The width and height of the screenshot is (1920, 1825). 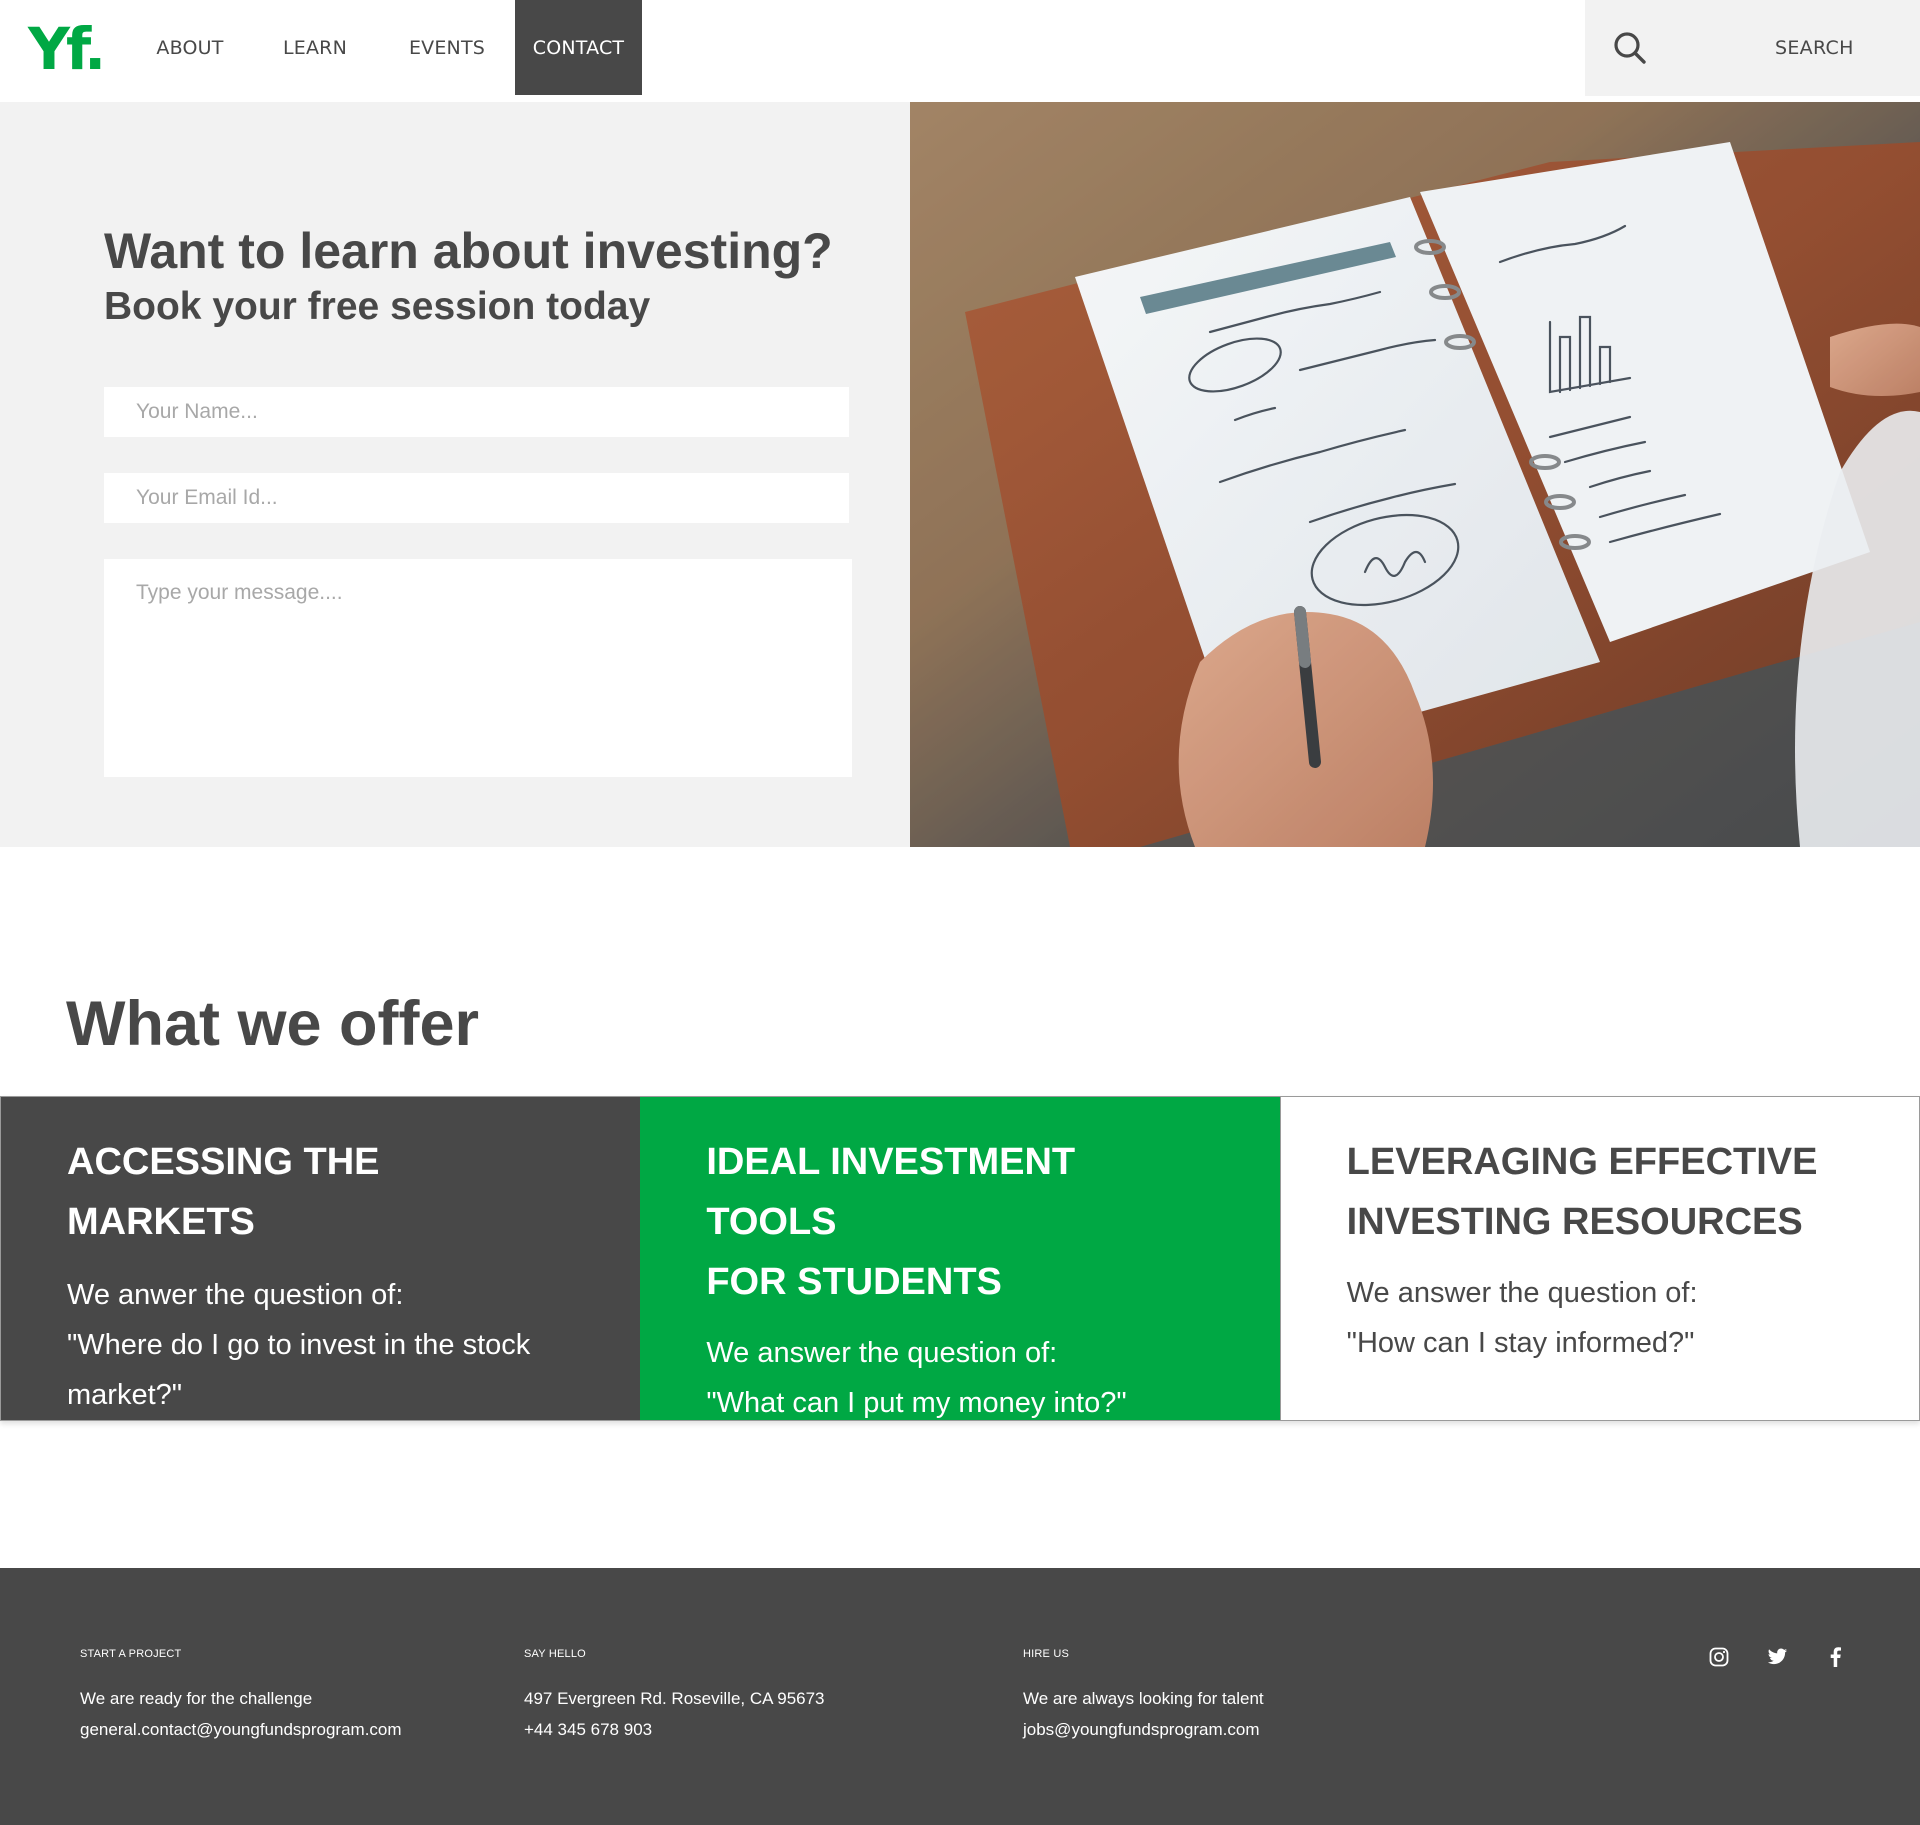 What do you see at coordinates (916, 1403) in the screenshot?
I see `offer-card-line: "What can I put my money into?"` at bounding box center [916, 1403].